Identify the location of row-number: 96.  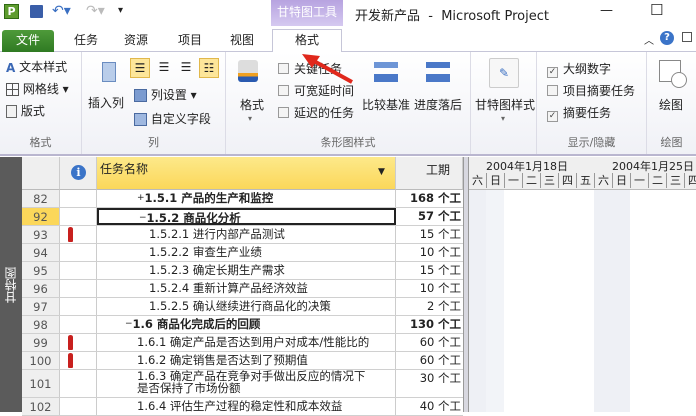
(41, 288).